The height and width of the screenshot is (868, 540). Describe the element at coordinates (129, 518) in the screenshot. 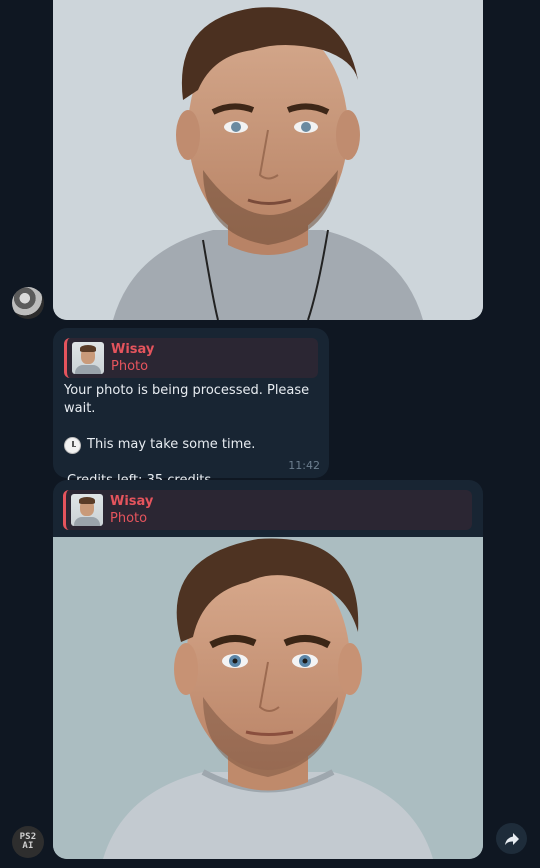

I see `result-reply-media-type: Photo` at that location.